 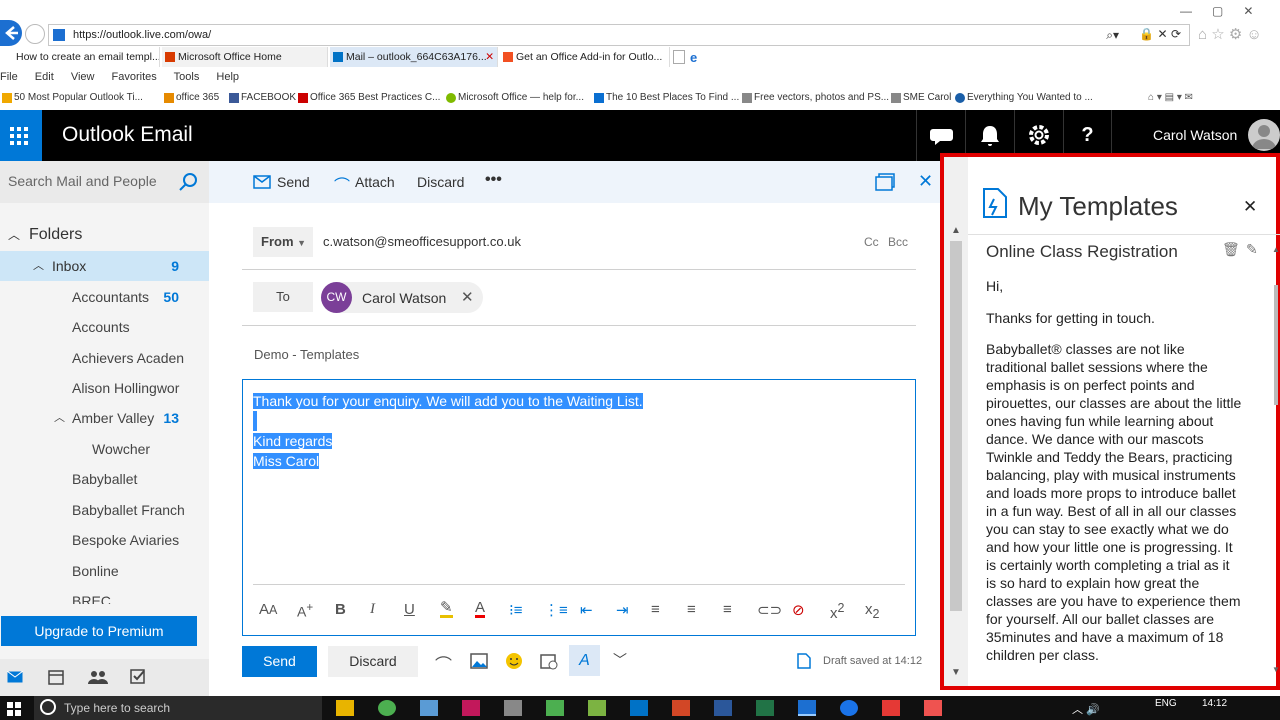 I want to click on font-color-icon: A, so click(x=480, y=609).